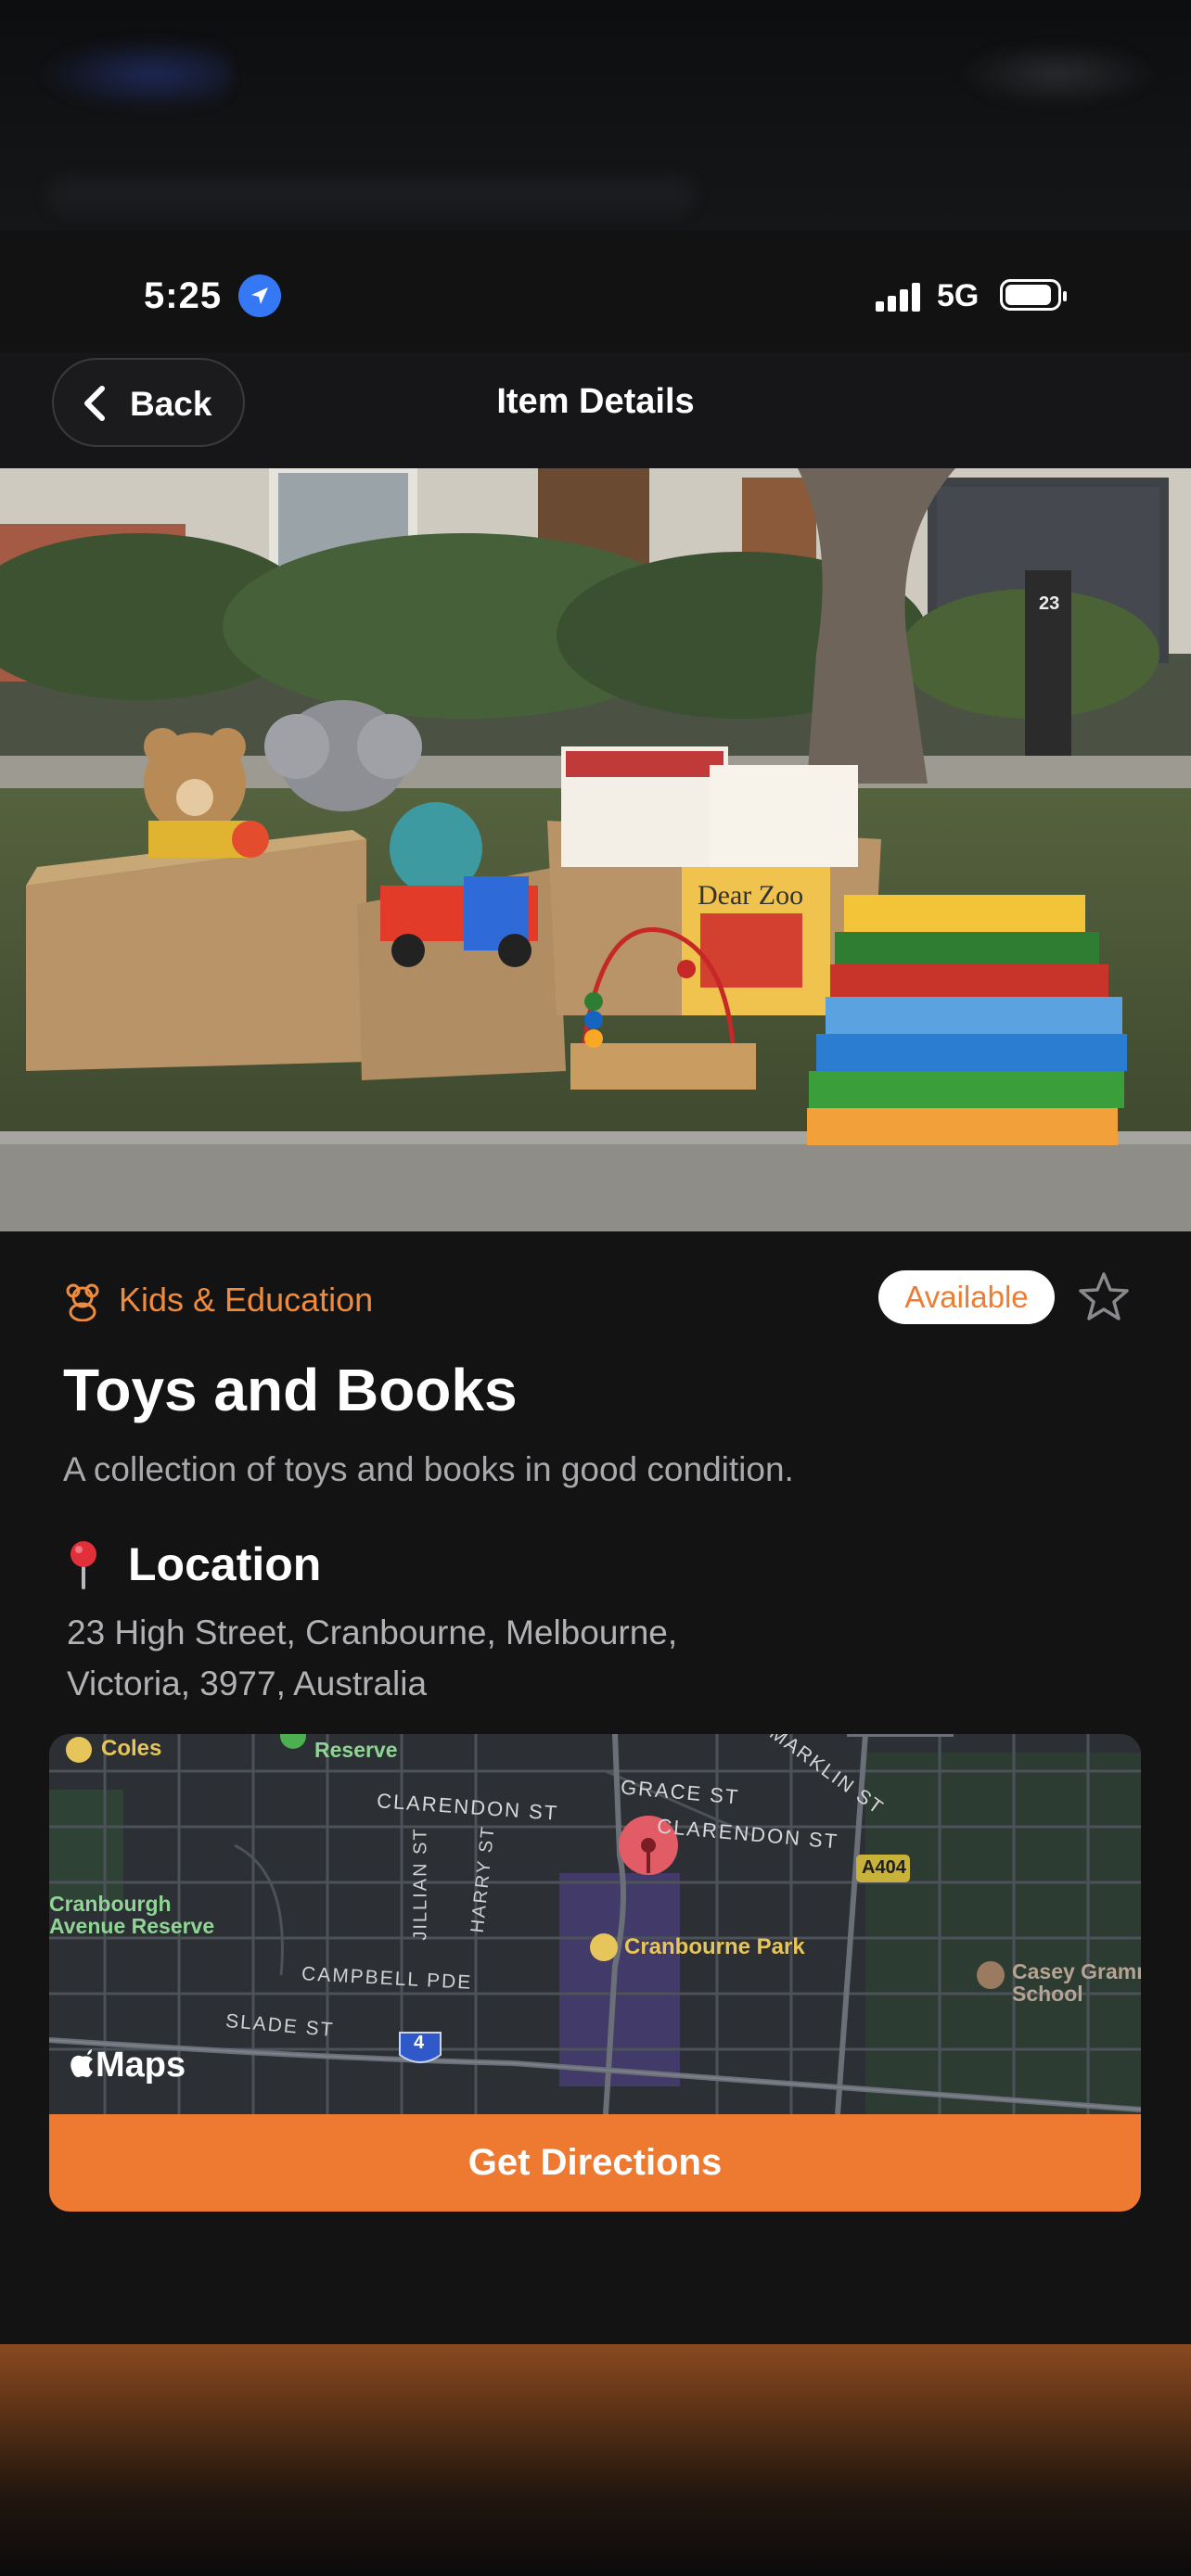 The image size is (1191, 2576). I want to click on map-label-jillian-st: JILLIAN ST, so click(420, 1884).